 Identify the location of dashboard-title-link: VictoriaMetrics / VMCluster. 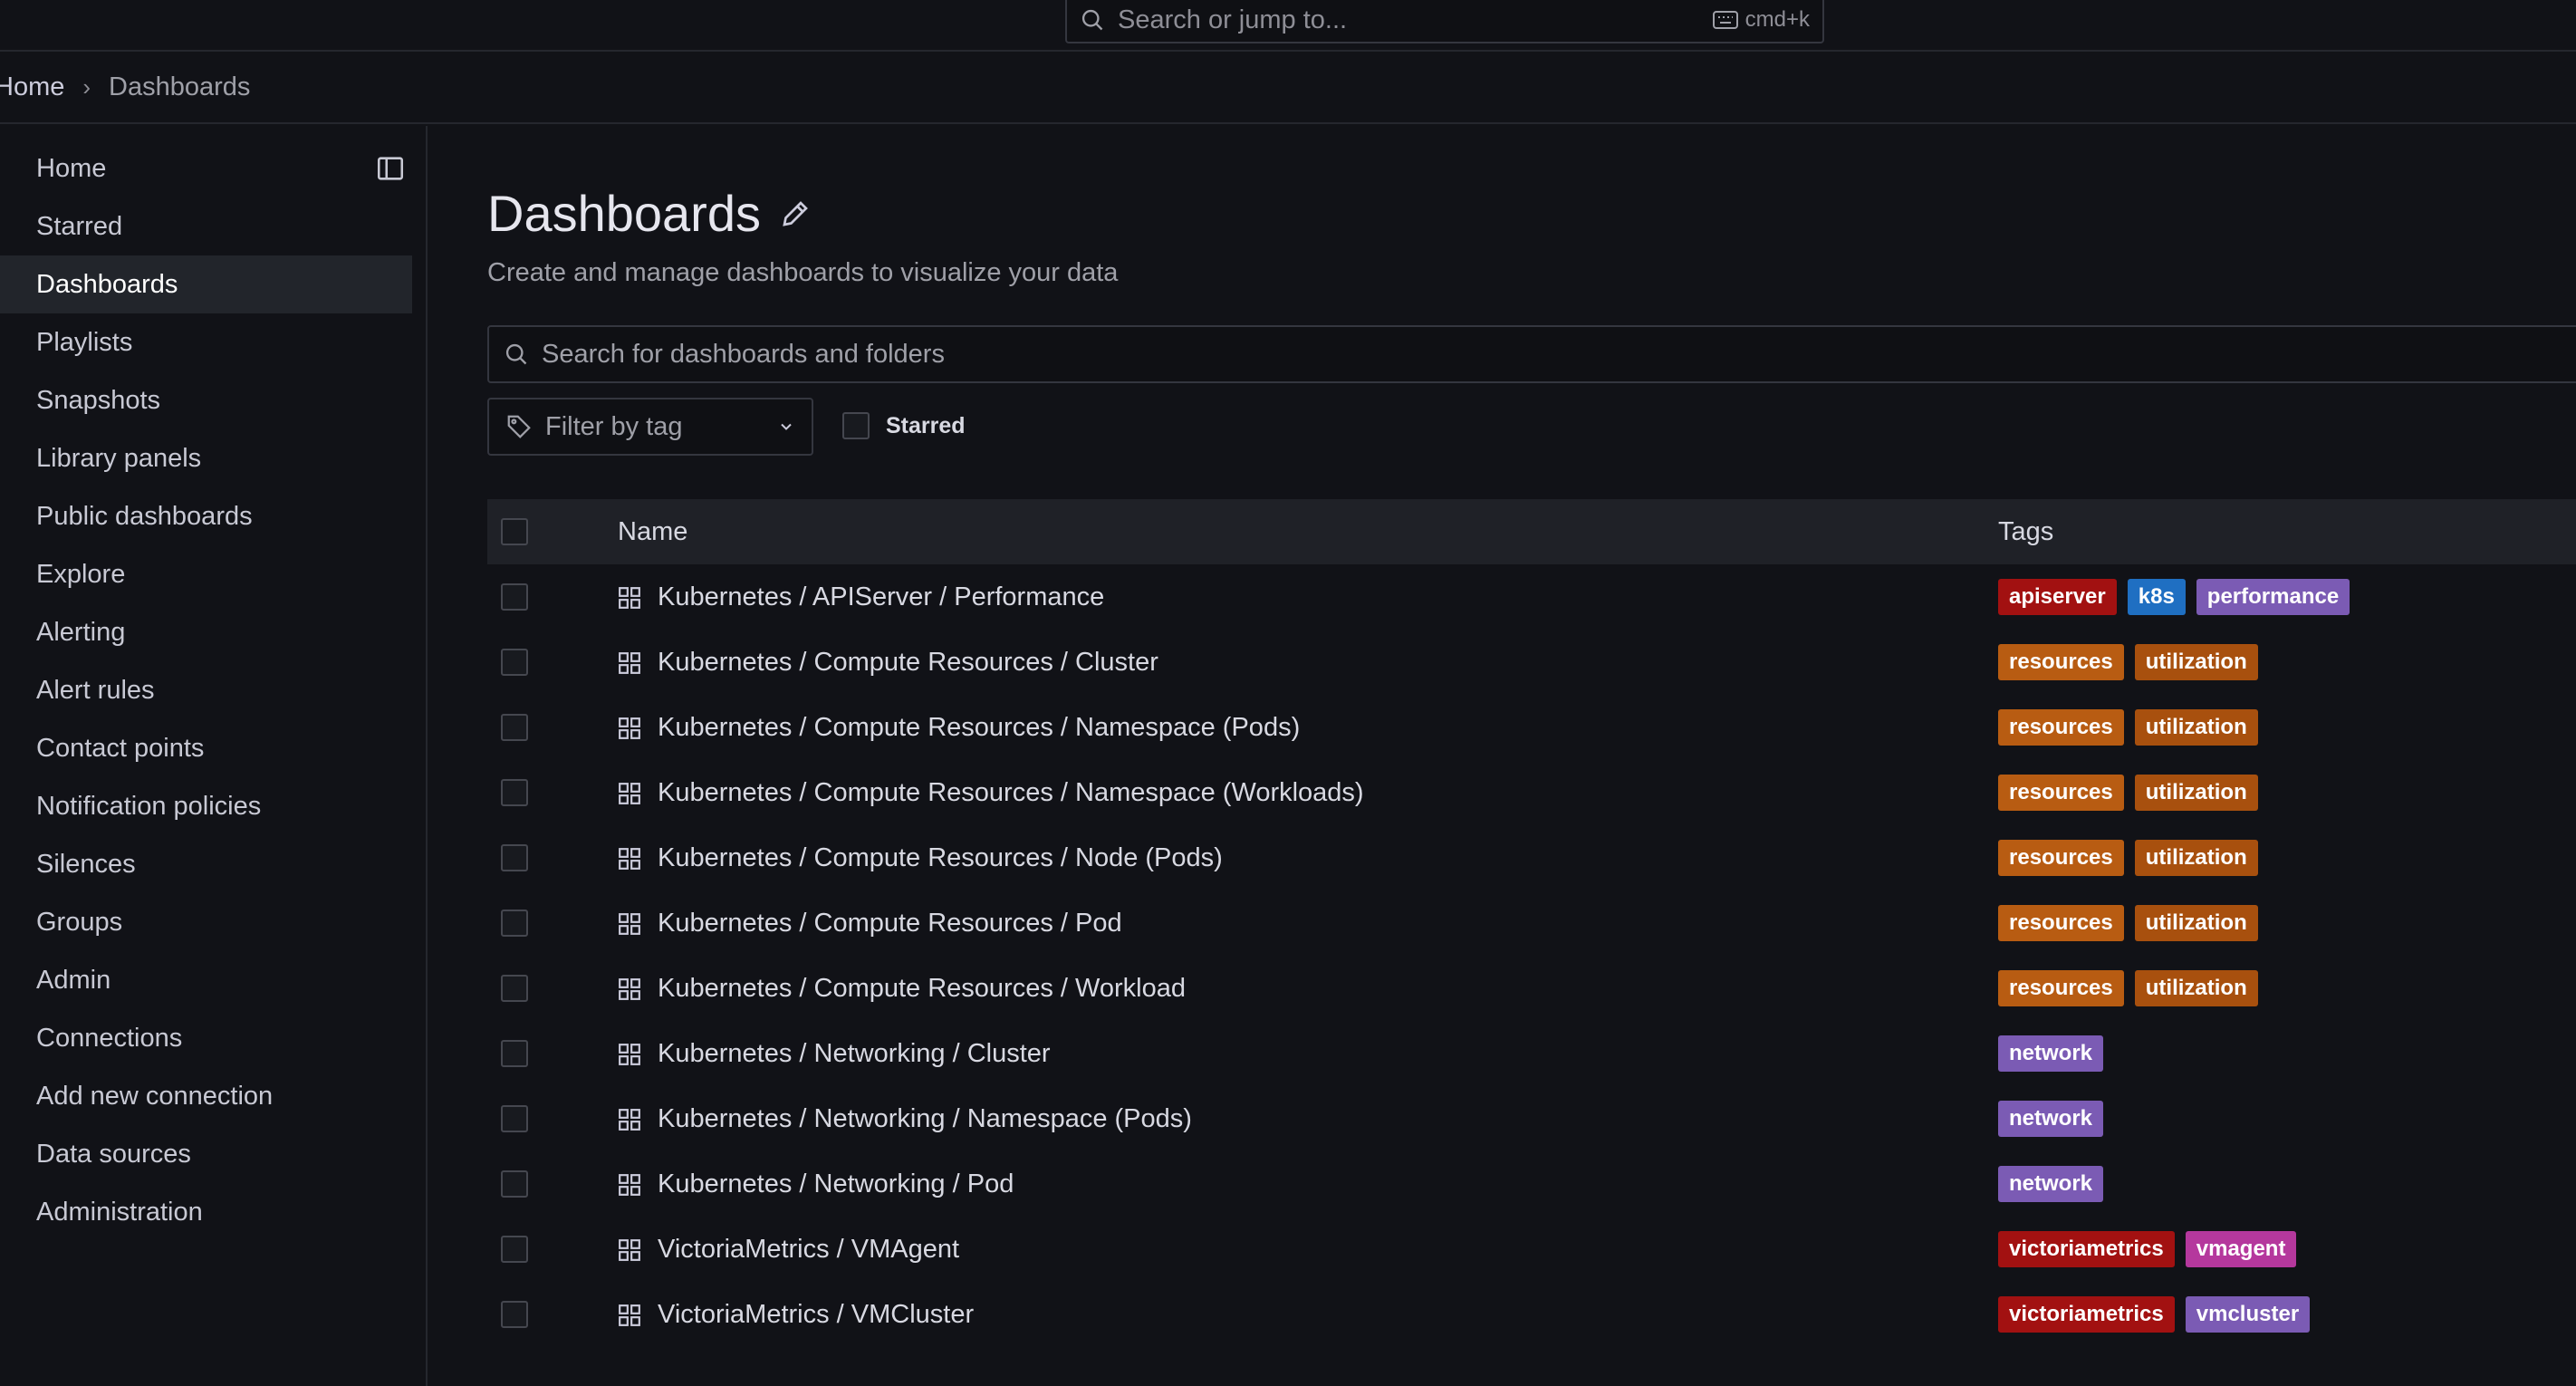
(816, 1315).